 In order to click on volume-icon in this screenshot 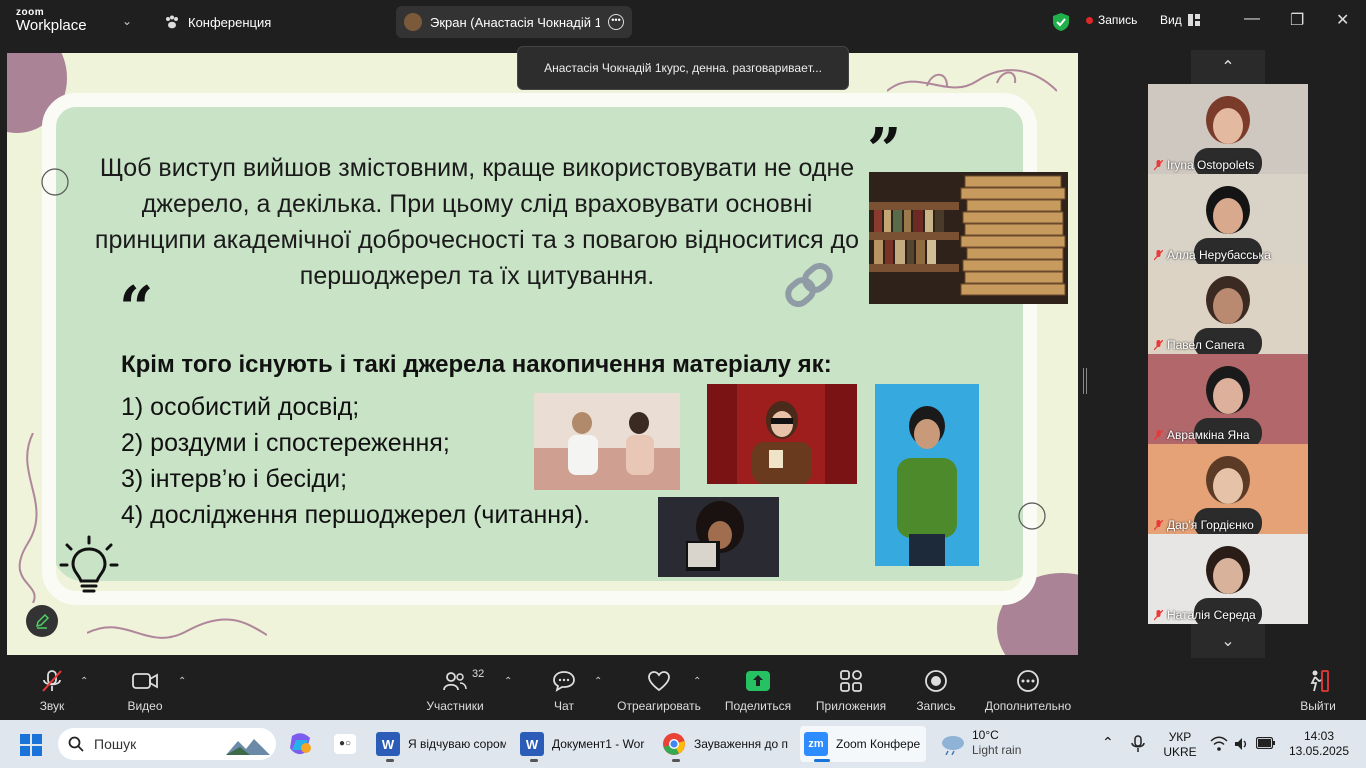, I will do `click(1242, 744)`.